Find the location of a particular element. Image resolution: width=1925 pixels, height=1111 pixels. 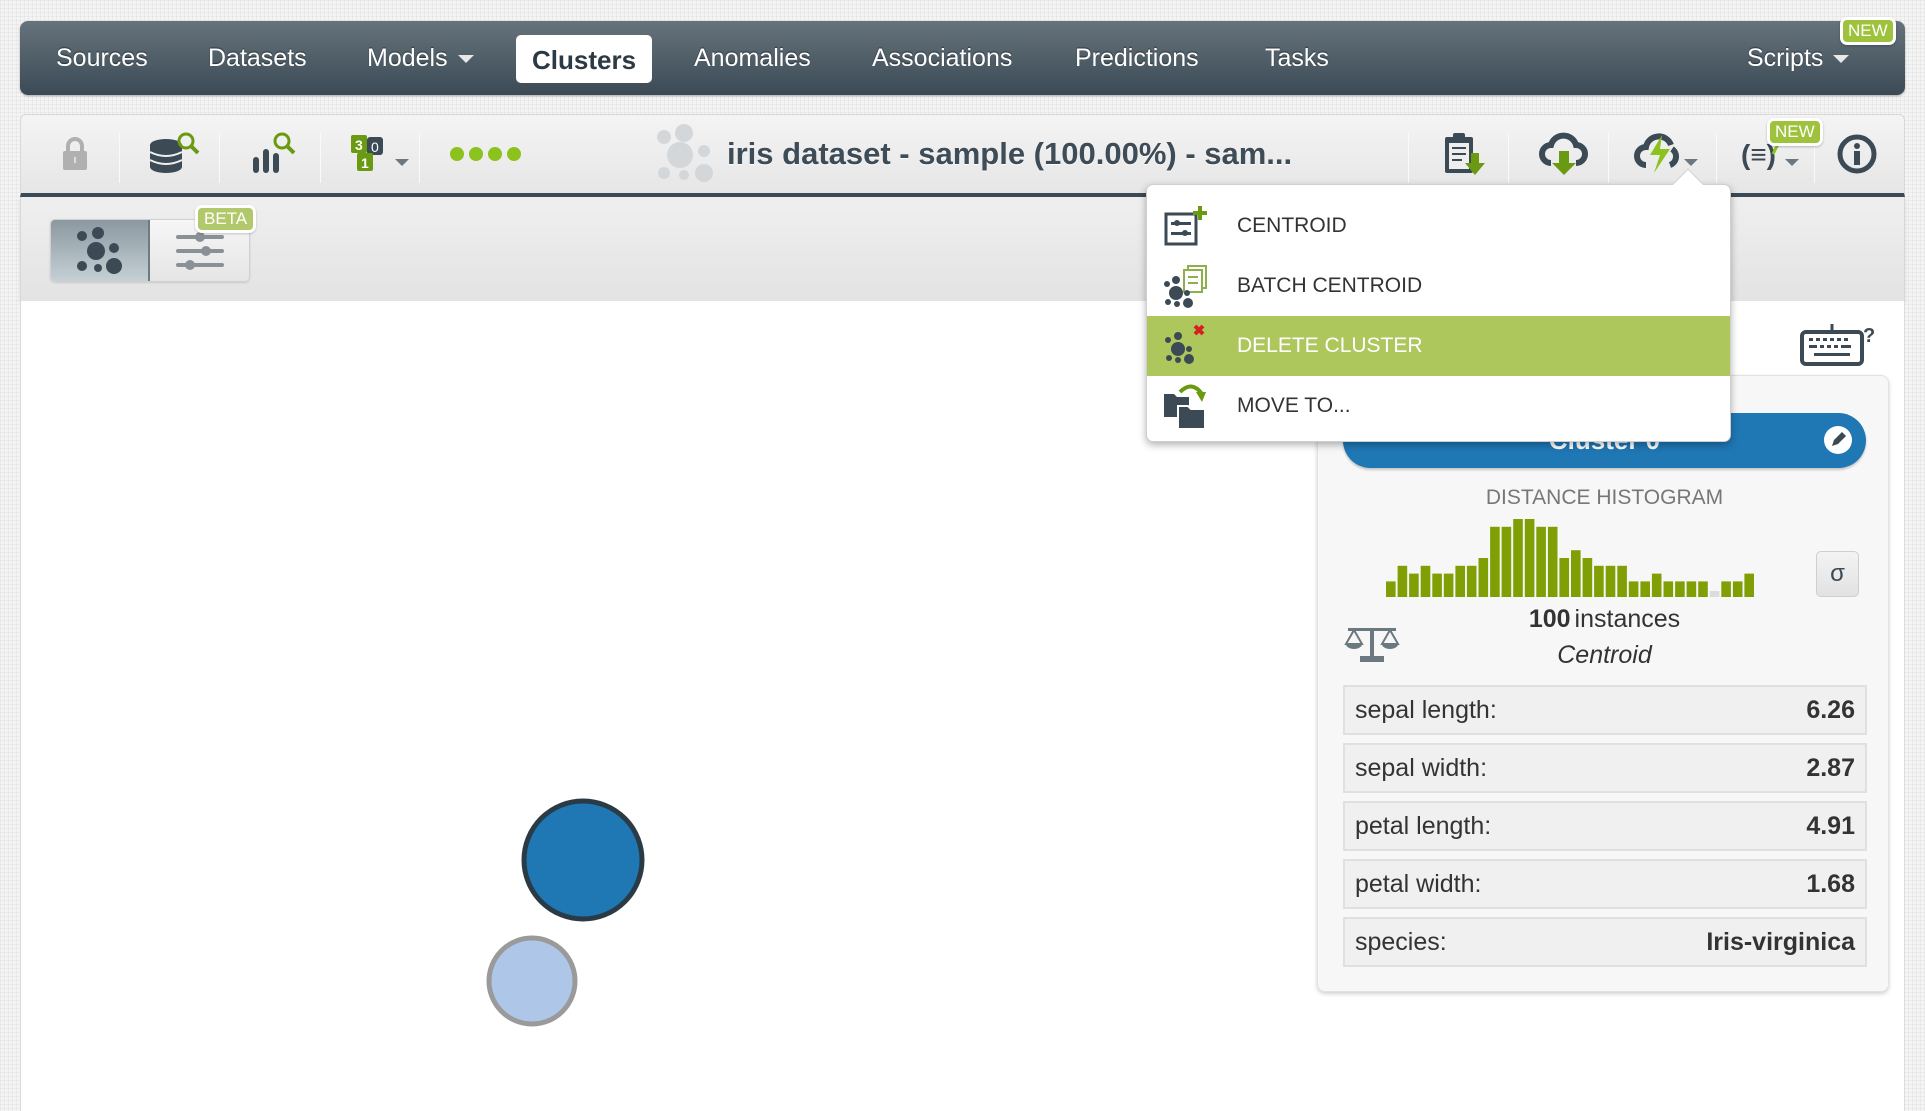

nav-datasets: Datasets is located at coordinates (257, 58).